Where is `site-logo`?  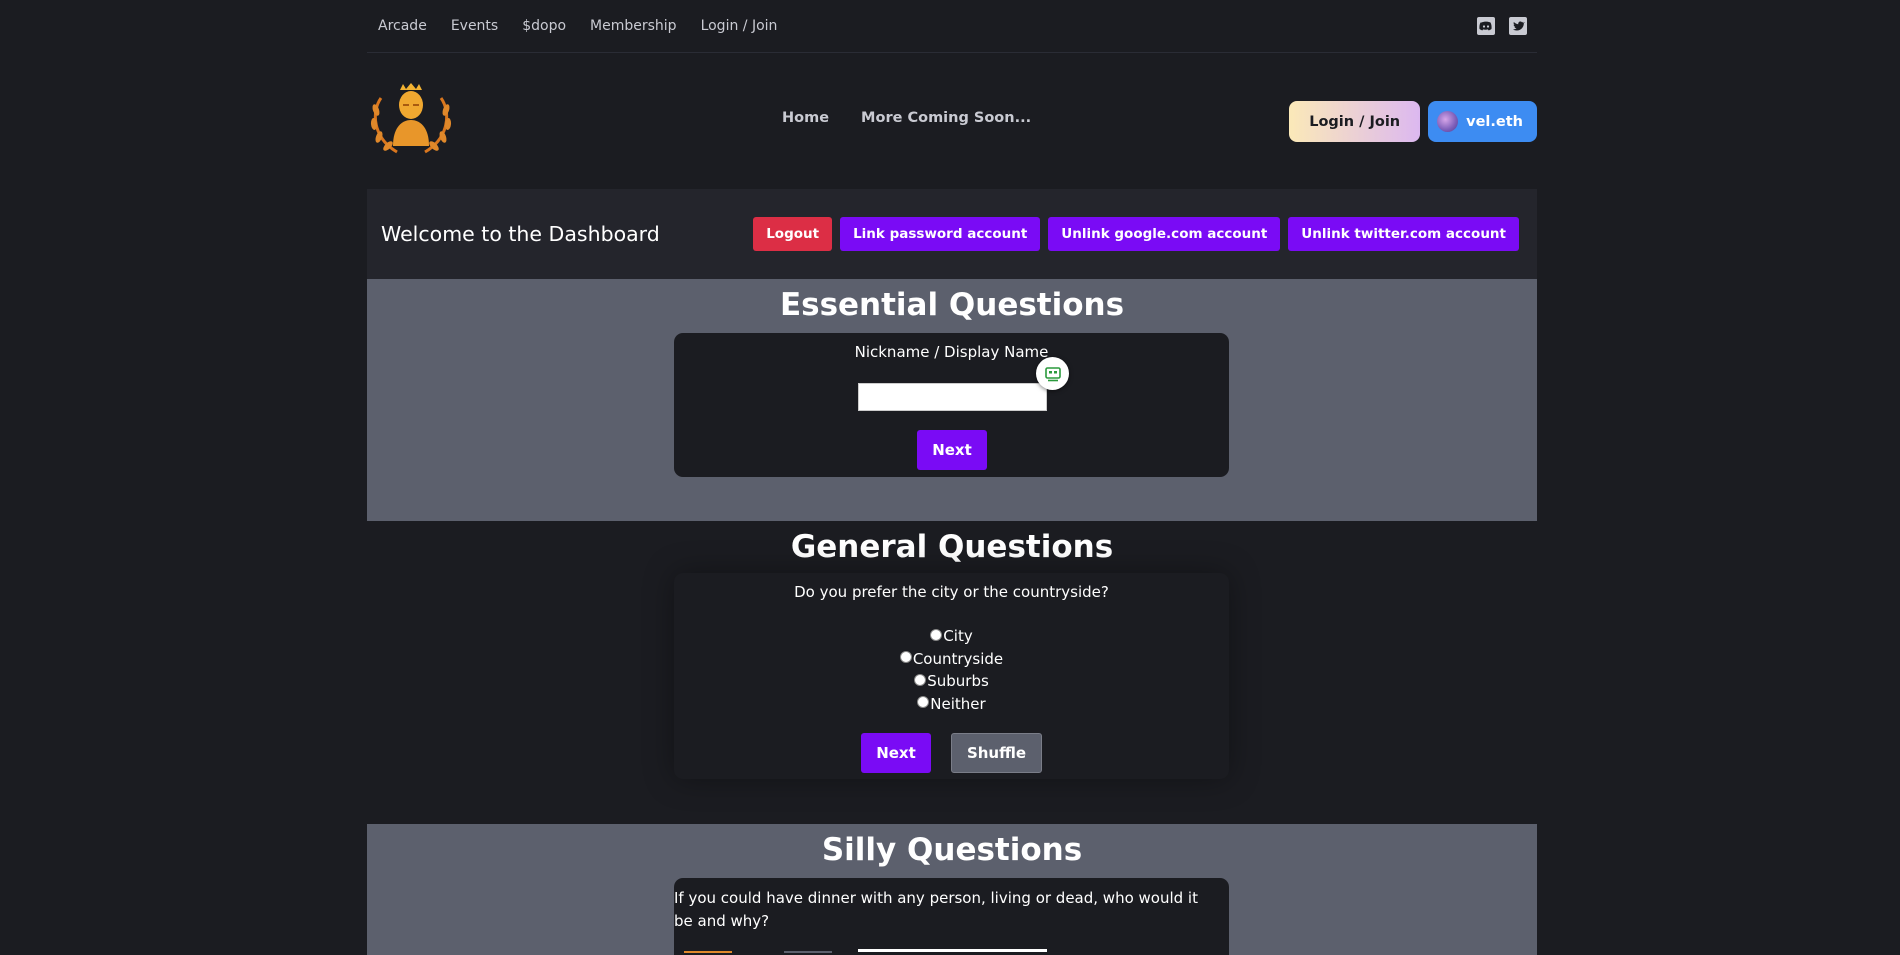
site-logo is located at coordinates (411, 120).